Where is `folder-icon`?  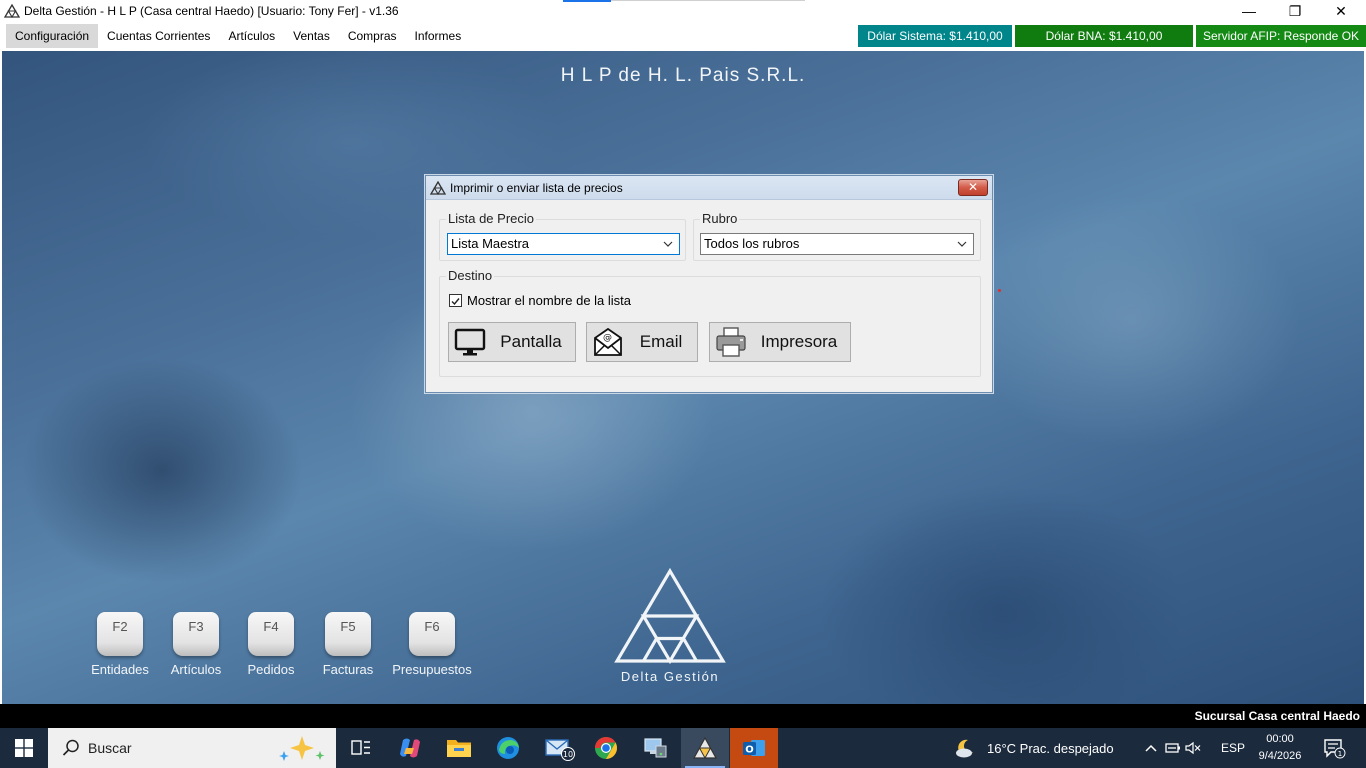
folder-icon is located at coordinates (459, 748).